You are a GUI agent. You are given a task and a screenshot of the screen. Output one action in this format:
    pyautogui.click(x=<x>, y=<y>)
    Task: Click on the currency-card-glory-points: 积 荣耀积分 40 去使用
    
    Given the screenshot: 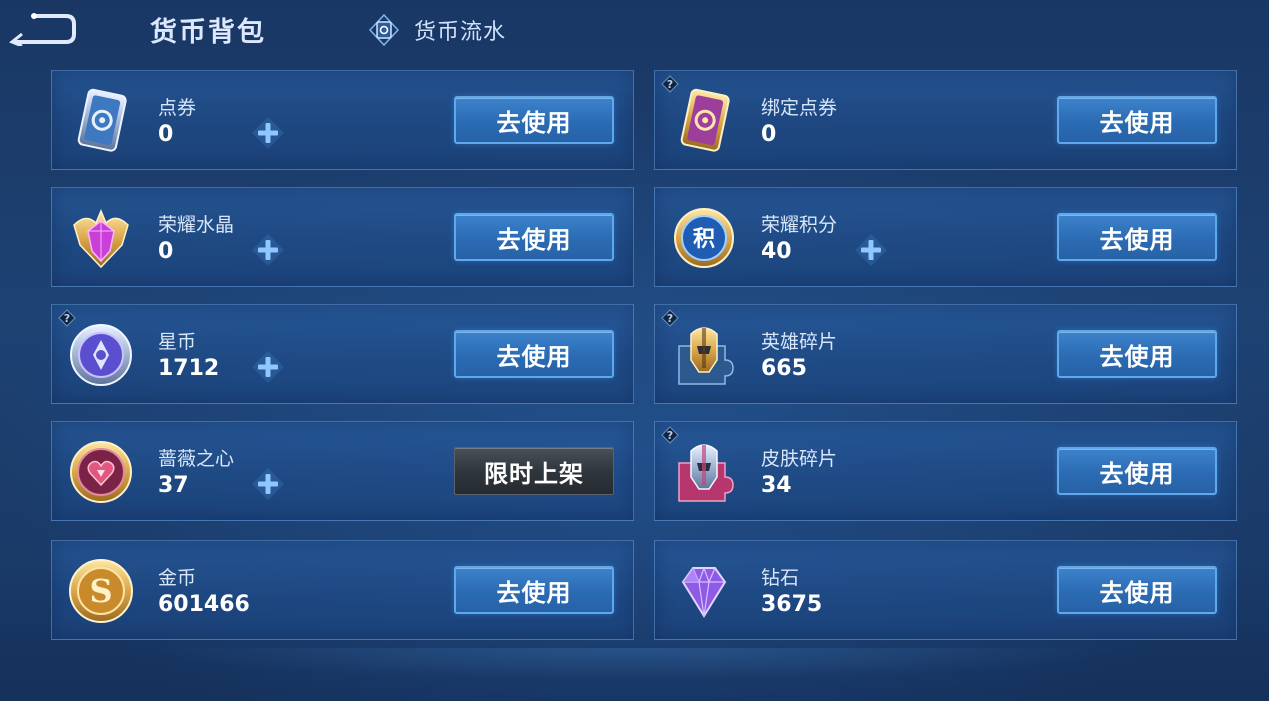 What is the action you would take?
    pyautogui.click(x=945, y=237)
    